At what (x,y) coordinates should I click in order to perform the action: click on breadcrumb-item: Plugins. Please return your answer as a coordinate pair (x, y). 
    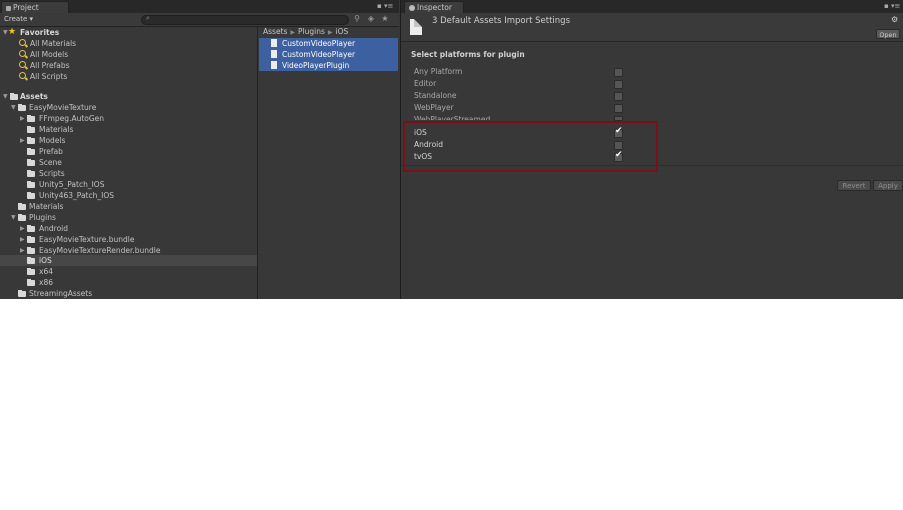
    Looking at the image, I should click on (311, 31).